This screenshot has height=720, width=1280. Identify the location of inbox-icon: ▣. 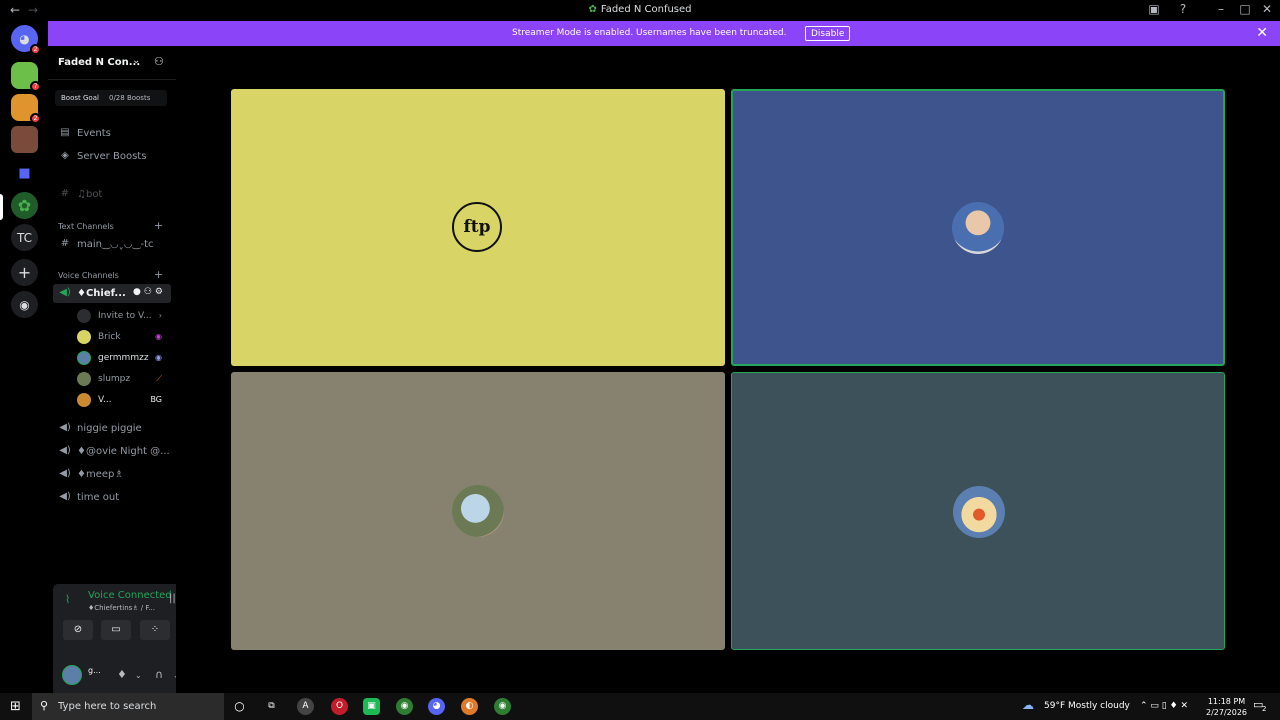
(1154, 9).